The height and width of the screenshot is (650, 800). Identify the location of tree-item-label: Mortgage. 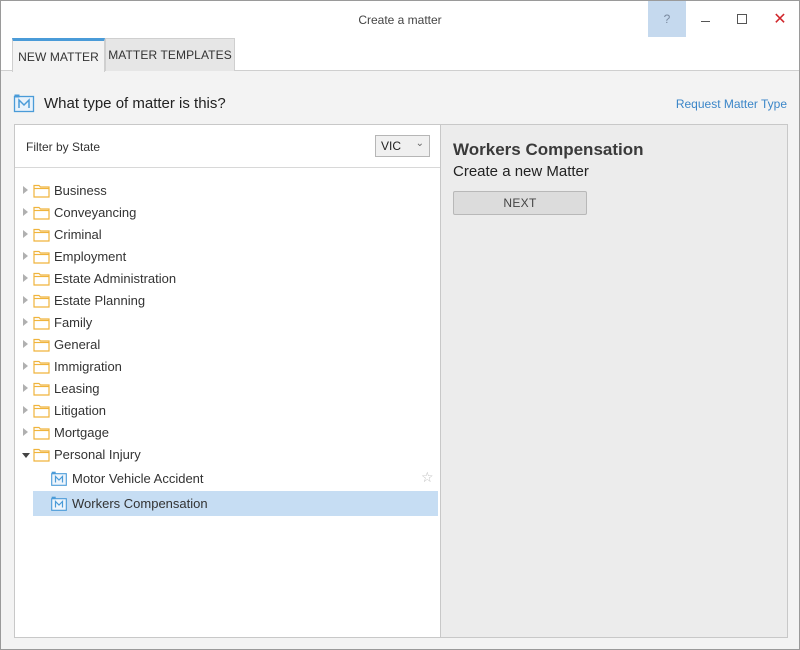
(81, 432).